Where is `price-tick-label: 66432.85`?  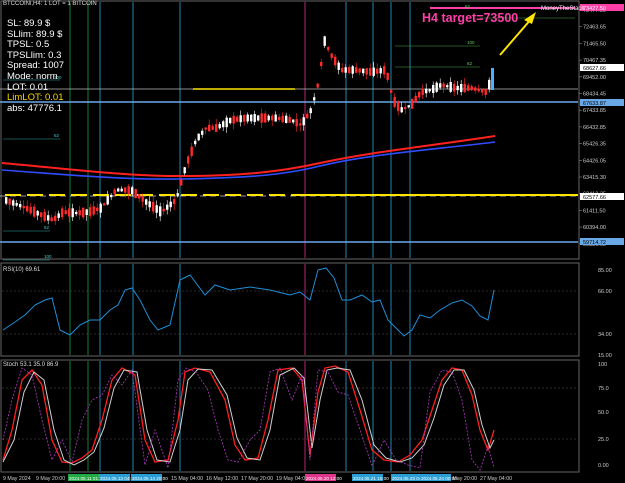
price-tick-label: 66432.85 is located at coordinates (594, 128).